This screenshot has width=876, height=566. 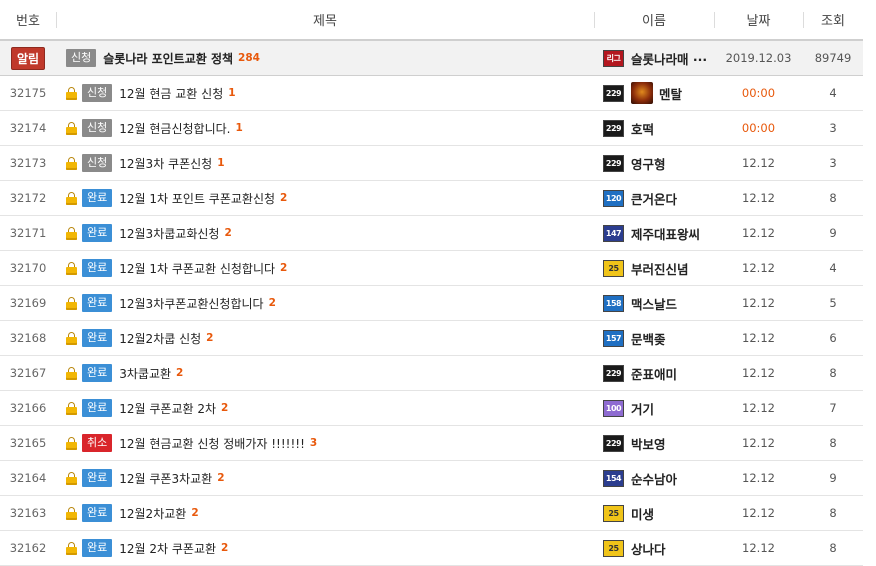 I want to click on author-cell: 229 준표애미, so click(x=658, y=373).